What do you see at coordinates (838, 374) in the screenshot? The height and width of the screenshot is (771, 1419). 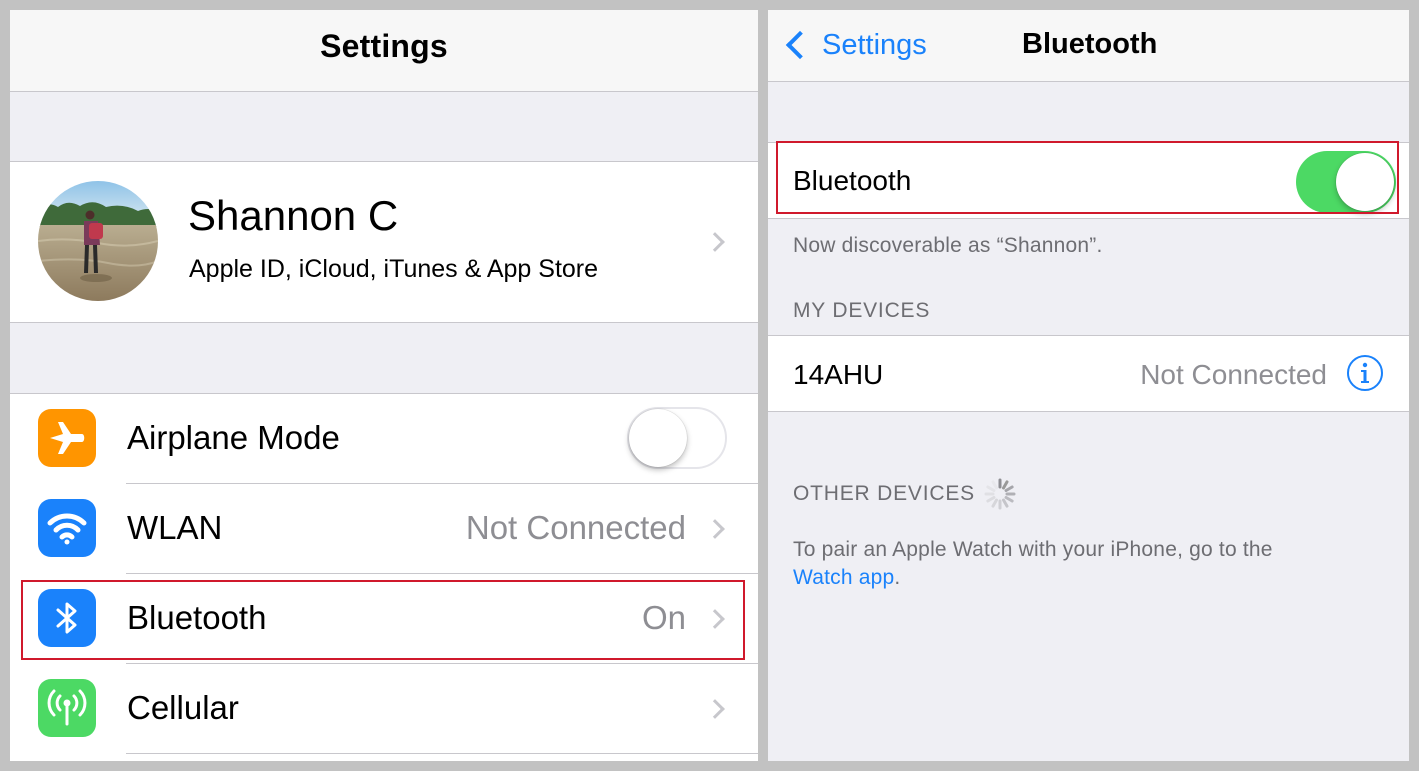 I see `device-name: 14AHU` at bounding box center [838, 374].